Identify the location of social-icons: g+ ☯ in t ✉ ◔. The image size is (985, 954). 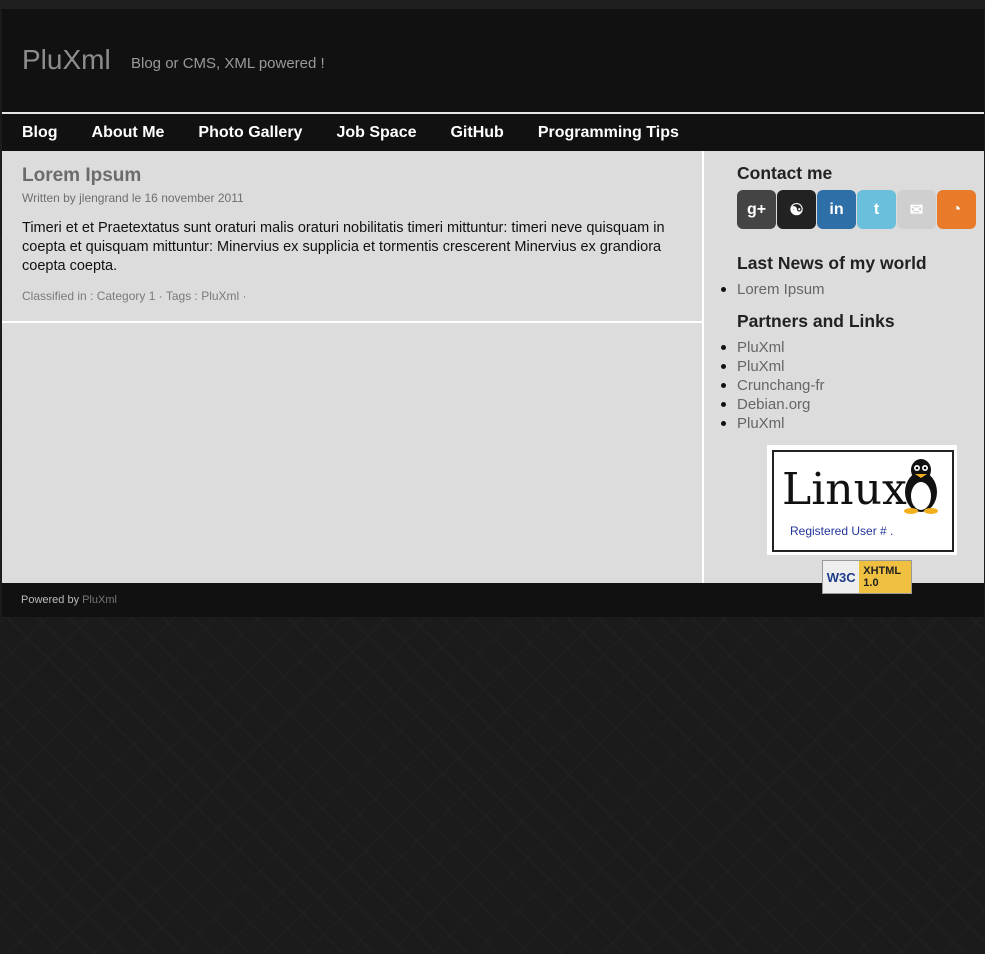
(860, 209).